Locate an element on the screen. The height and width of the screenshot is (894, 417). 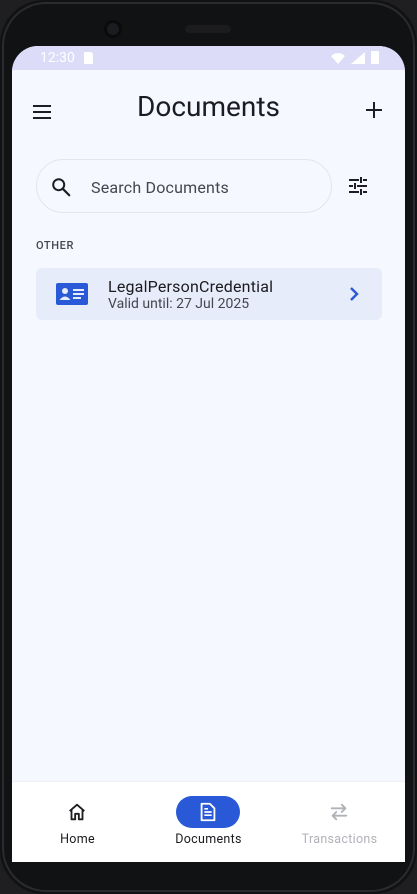
nav-home-label: Home is located at coordinates (77, 839).